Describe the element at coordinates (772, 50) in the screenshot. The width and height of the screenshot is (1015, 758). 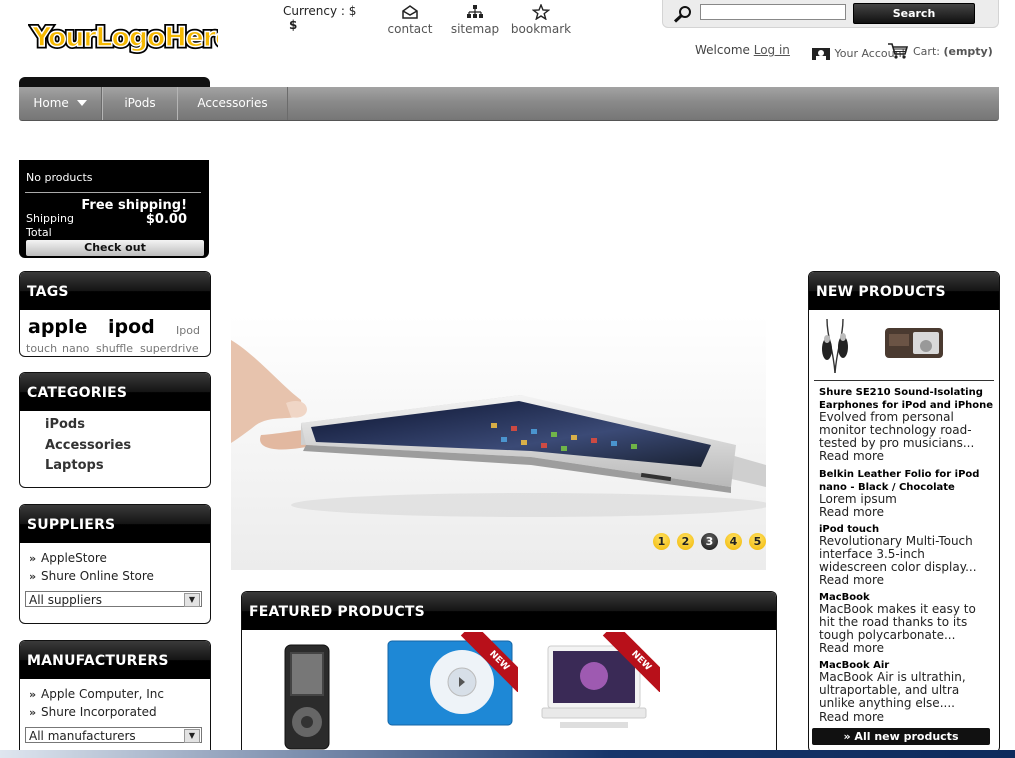
I see `login-link: Log in` at that location.